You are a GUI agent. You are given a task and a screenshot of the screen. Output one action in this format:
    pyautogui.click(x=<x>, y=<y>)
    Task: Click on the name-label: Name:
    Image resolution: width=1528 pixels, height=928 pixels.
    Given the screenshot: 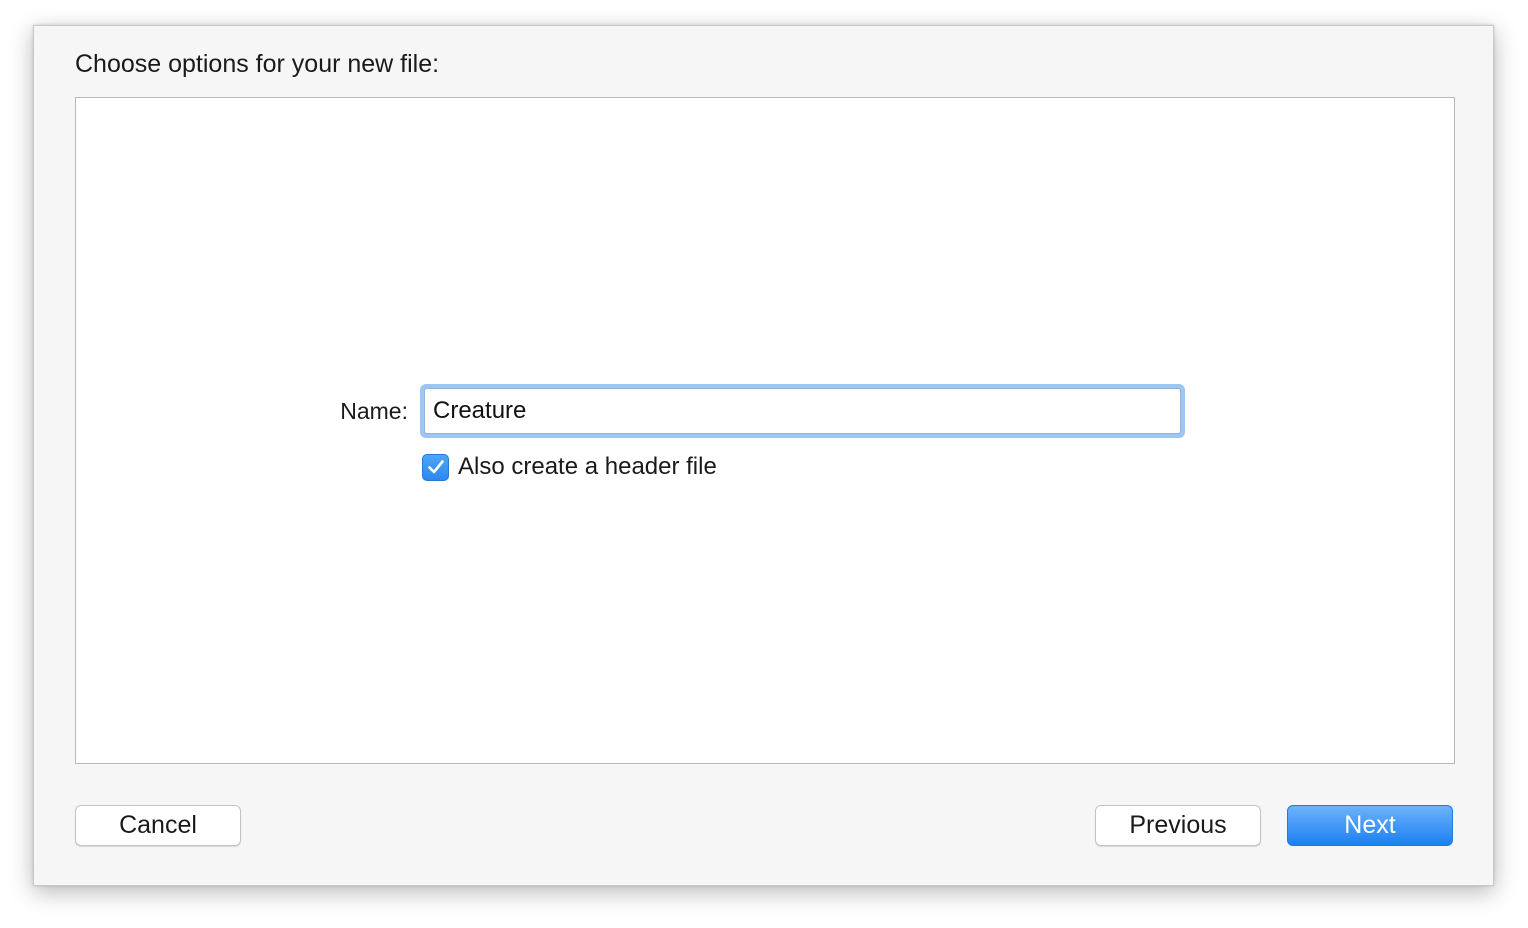 What is the action you would take?
    pyautogui.click(x=374, y=411)
    